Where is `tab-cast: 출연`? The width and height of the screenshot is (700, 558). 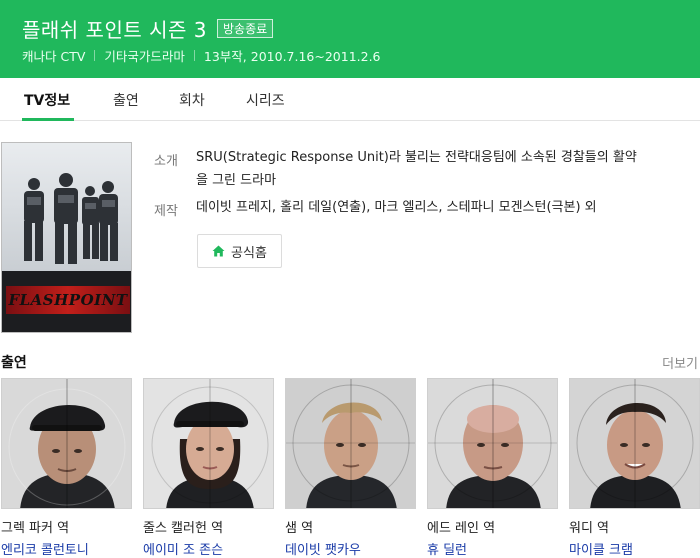
tab-cast: 출연 is located at coordinates (126, 100).